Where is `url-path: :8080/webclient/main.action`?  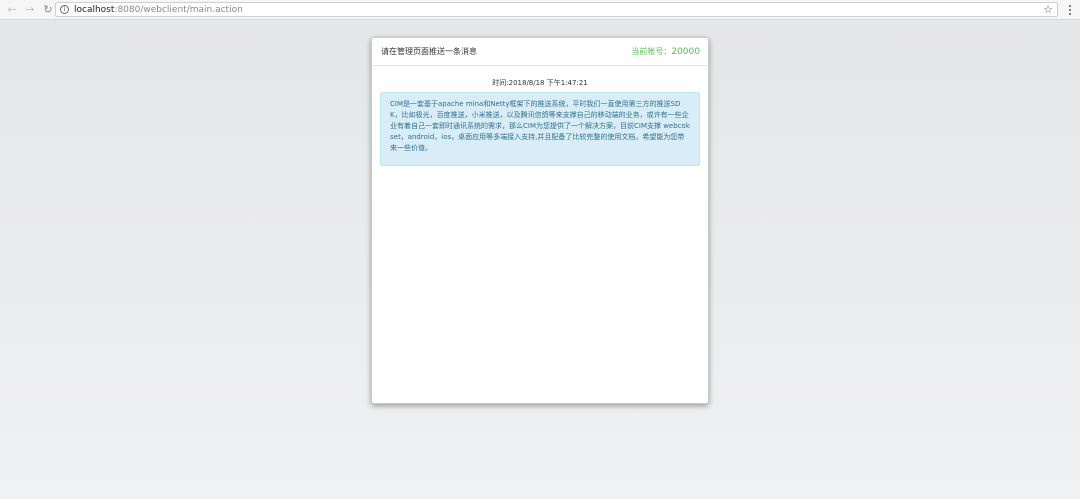 url-path: :8080/webclient/main.action is located at coordinates (178, 9).